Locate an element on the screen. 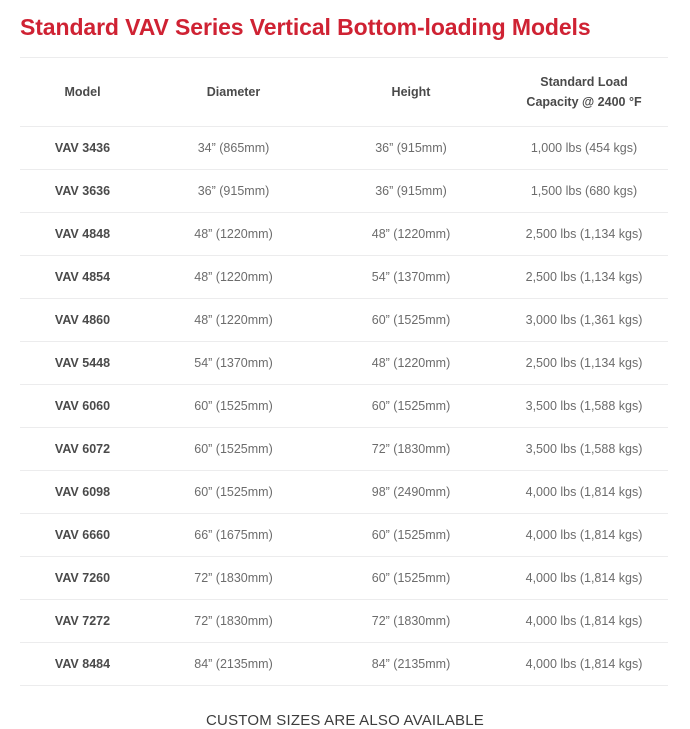 This screenshot has height=729, width=690. column-header-sublabel: Capacity @ 2400 °F is located at coordinates (584, 102).